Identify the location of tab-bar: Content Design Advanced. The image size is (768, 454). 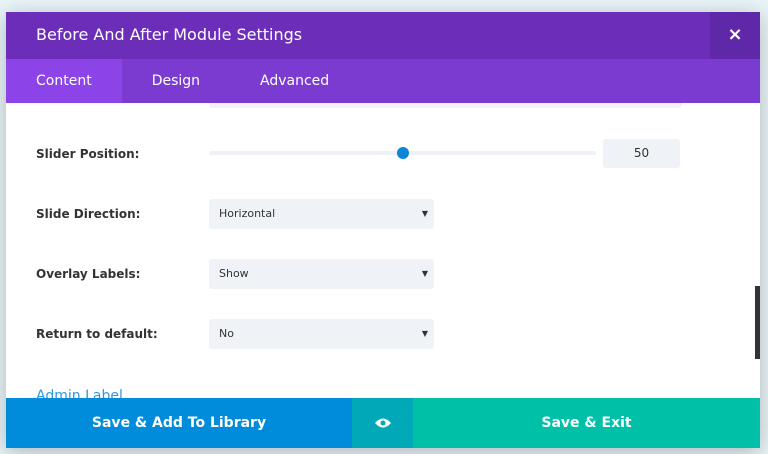
(383, 81).